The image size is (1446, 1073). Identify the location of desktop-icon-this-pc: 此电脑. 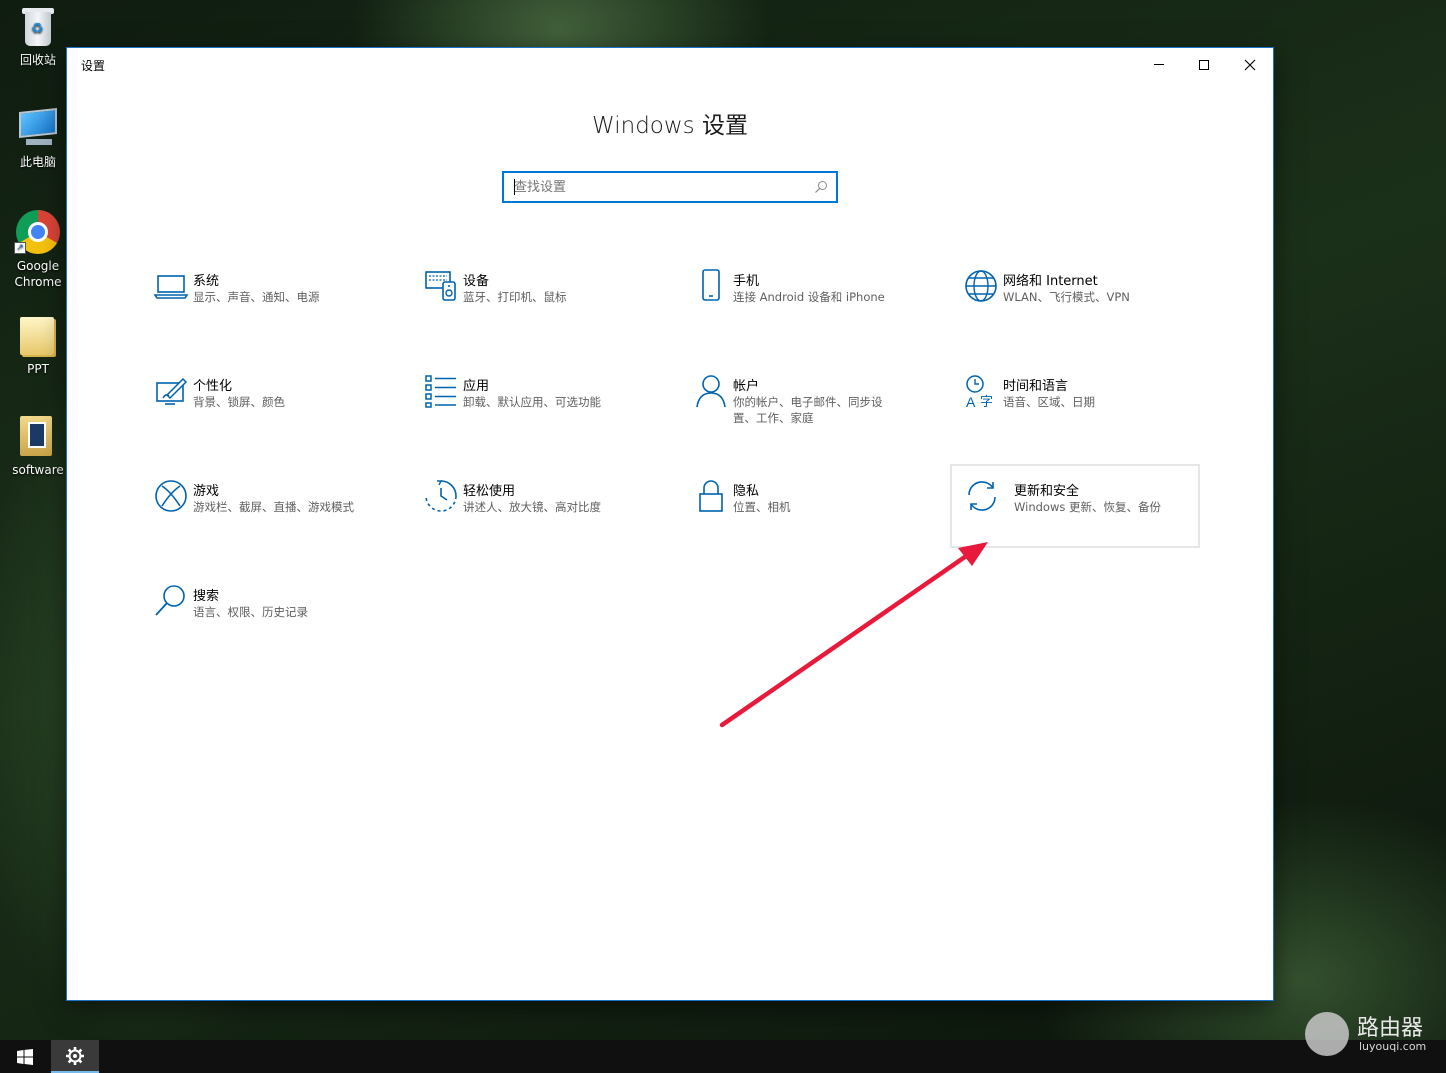
(38, 138).